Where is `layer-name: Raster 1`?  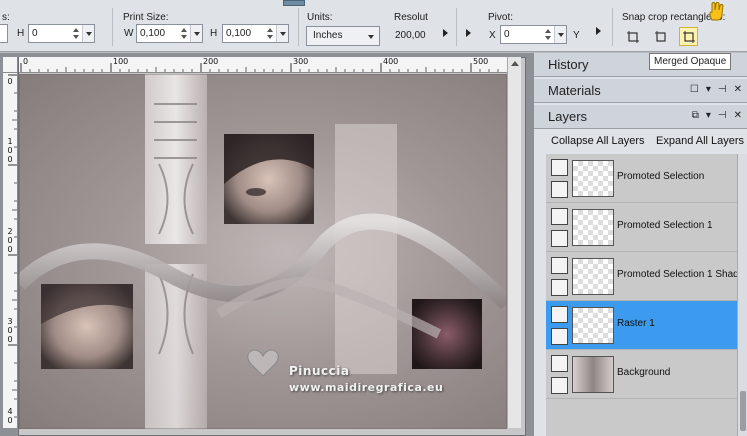
layer-name: Raster 1 is located at coordinates (636, 323).